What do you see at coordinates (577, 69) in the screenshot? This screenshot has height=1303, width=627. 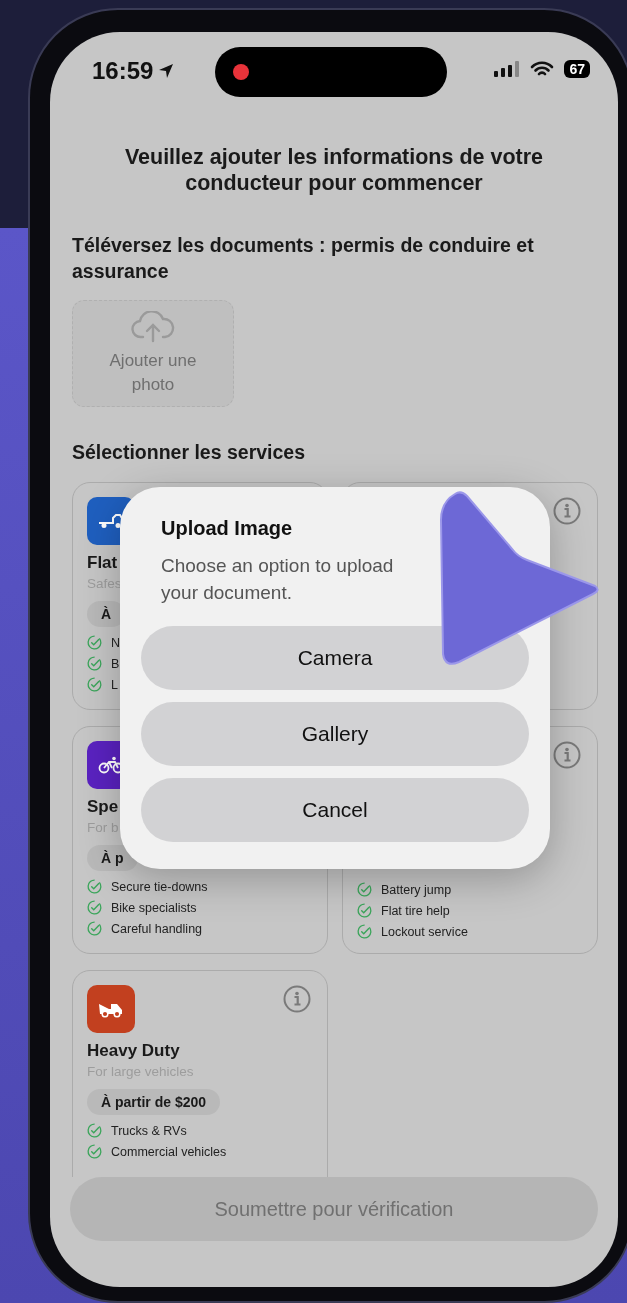 I see `battery-level: 67` at bounding box center [577, 69].